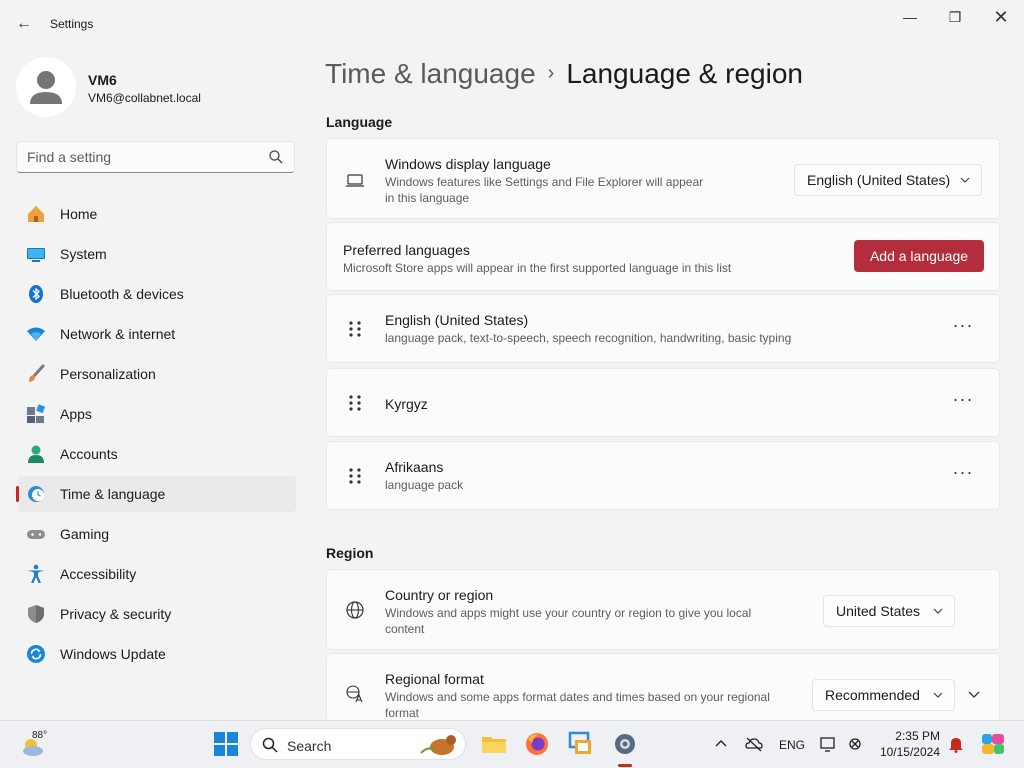 The height and width of the screenshot is (768, 1024). I want to click on sidebar-item-home: Home, so click(157, 214).